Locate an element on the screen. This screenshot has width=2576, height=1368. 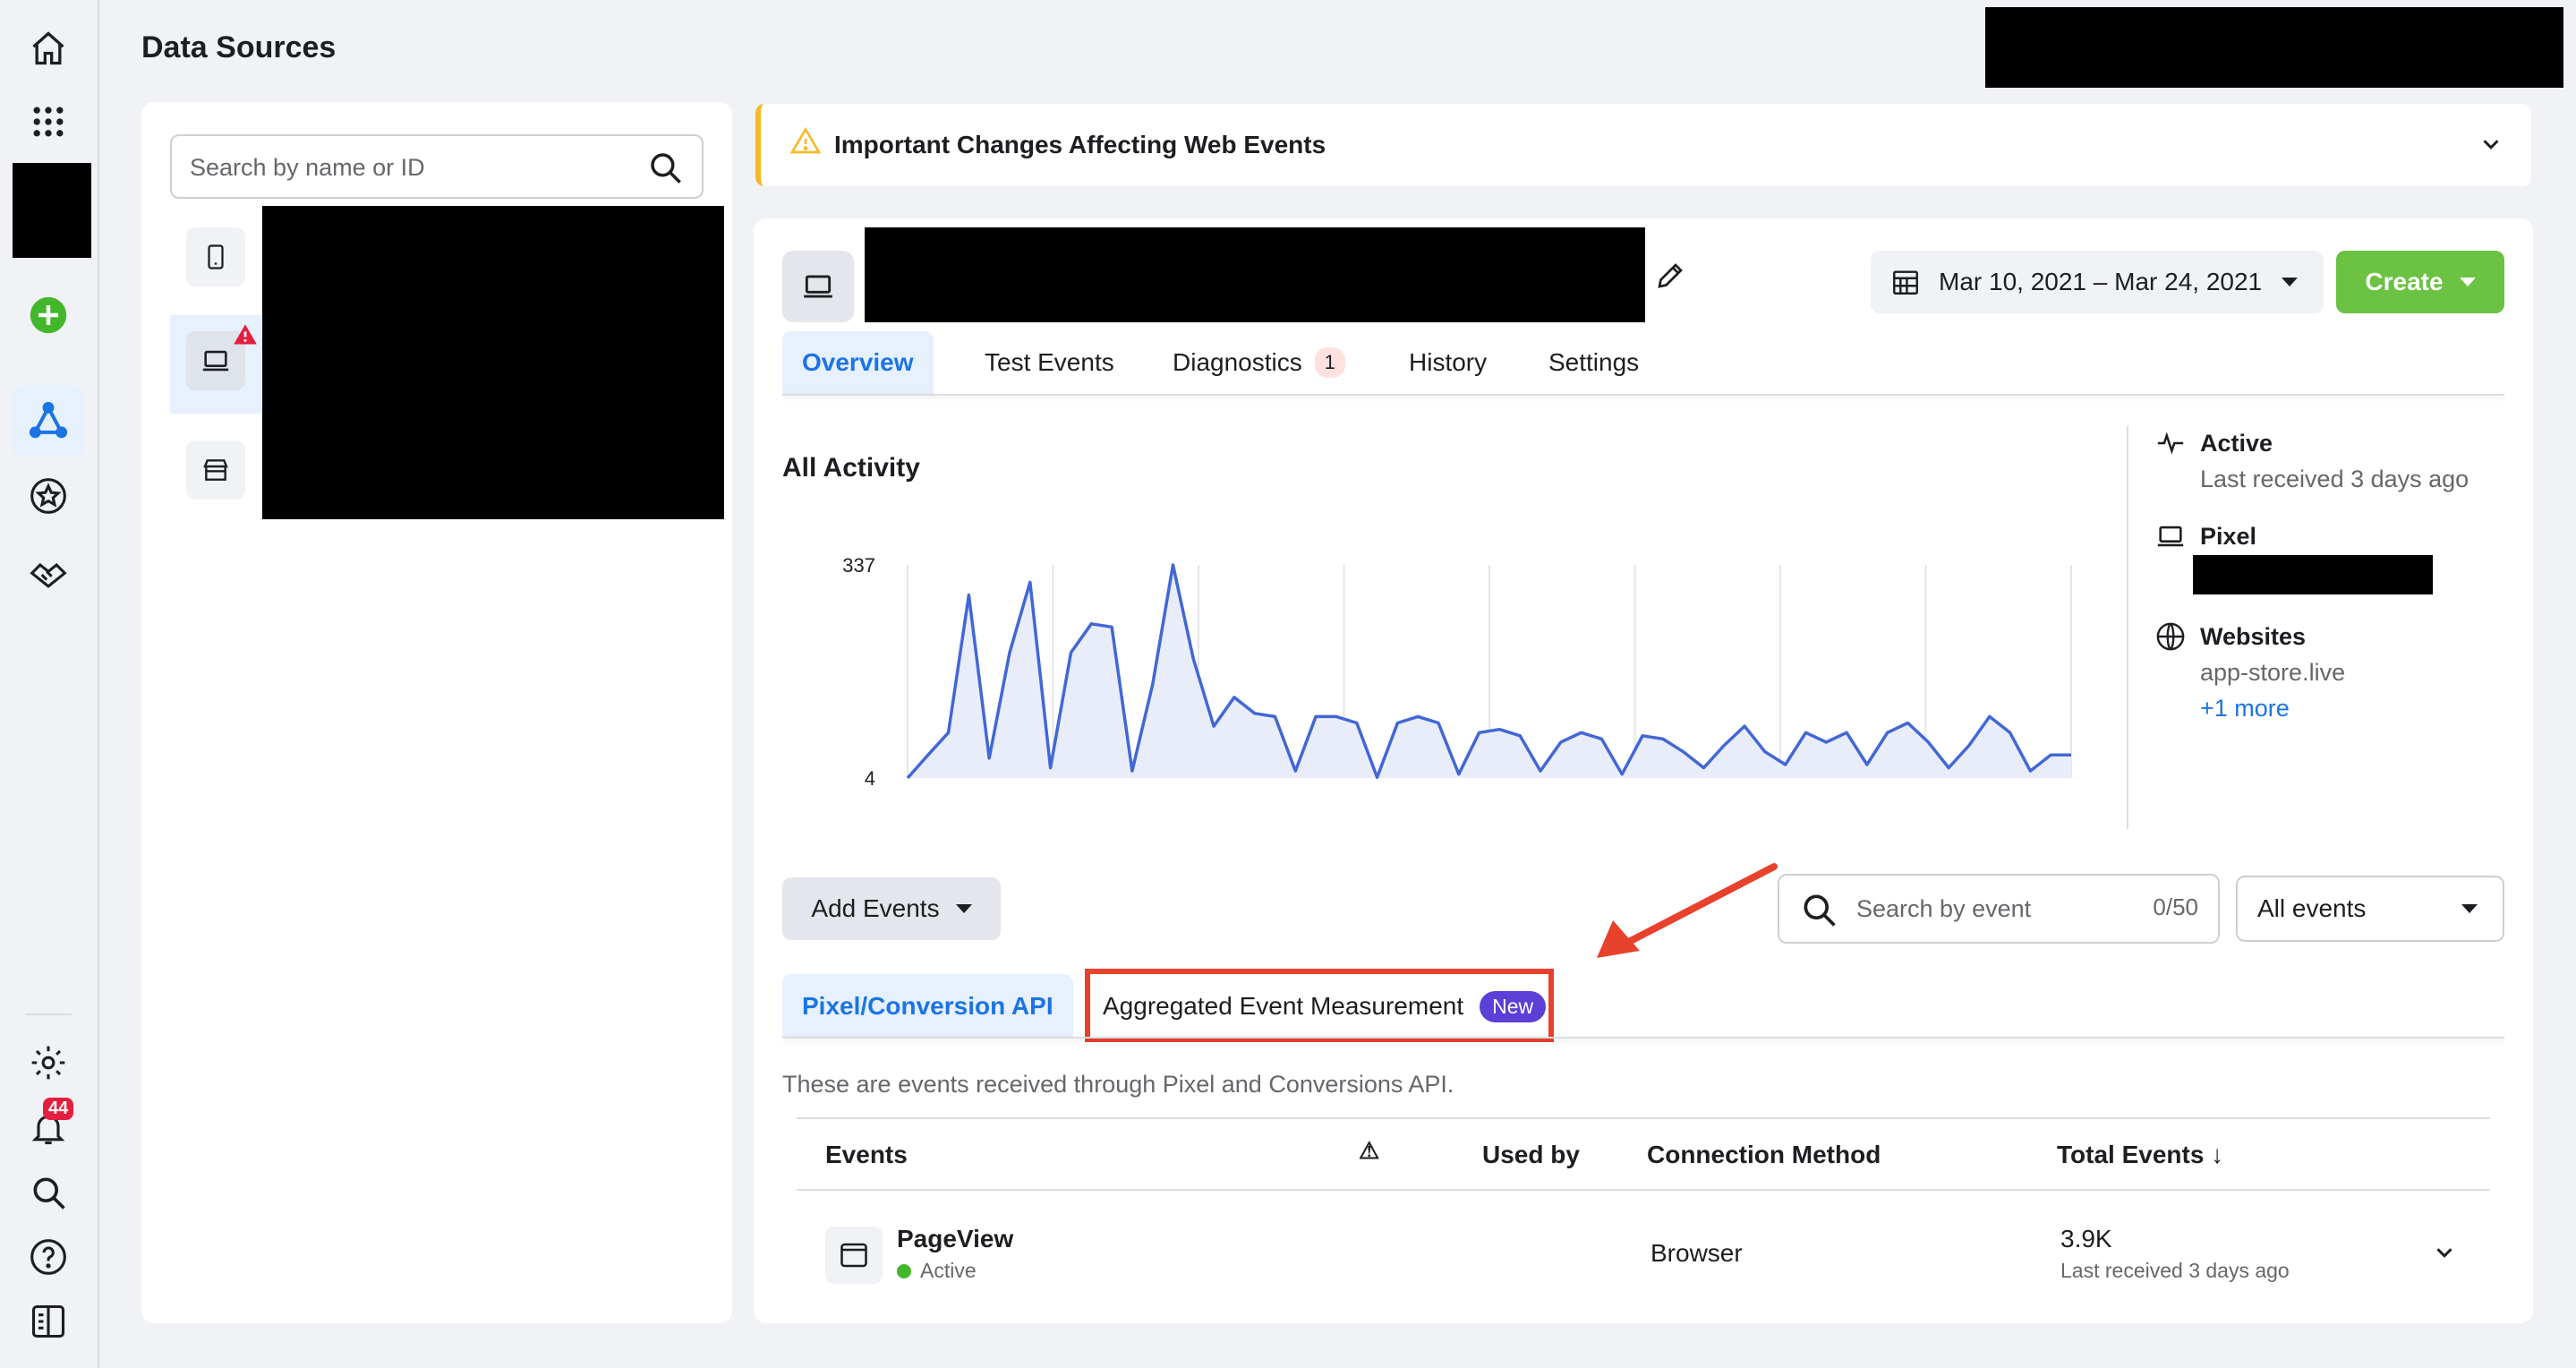
banner-title: Important Changes Affecting Web Events is located at coordinates (1080, 144).